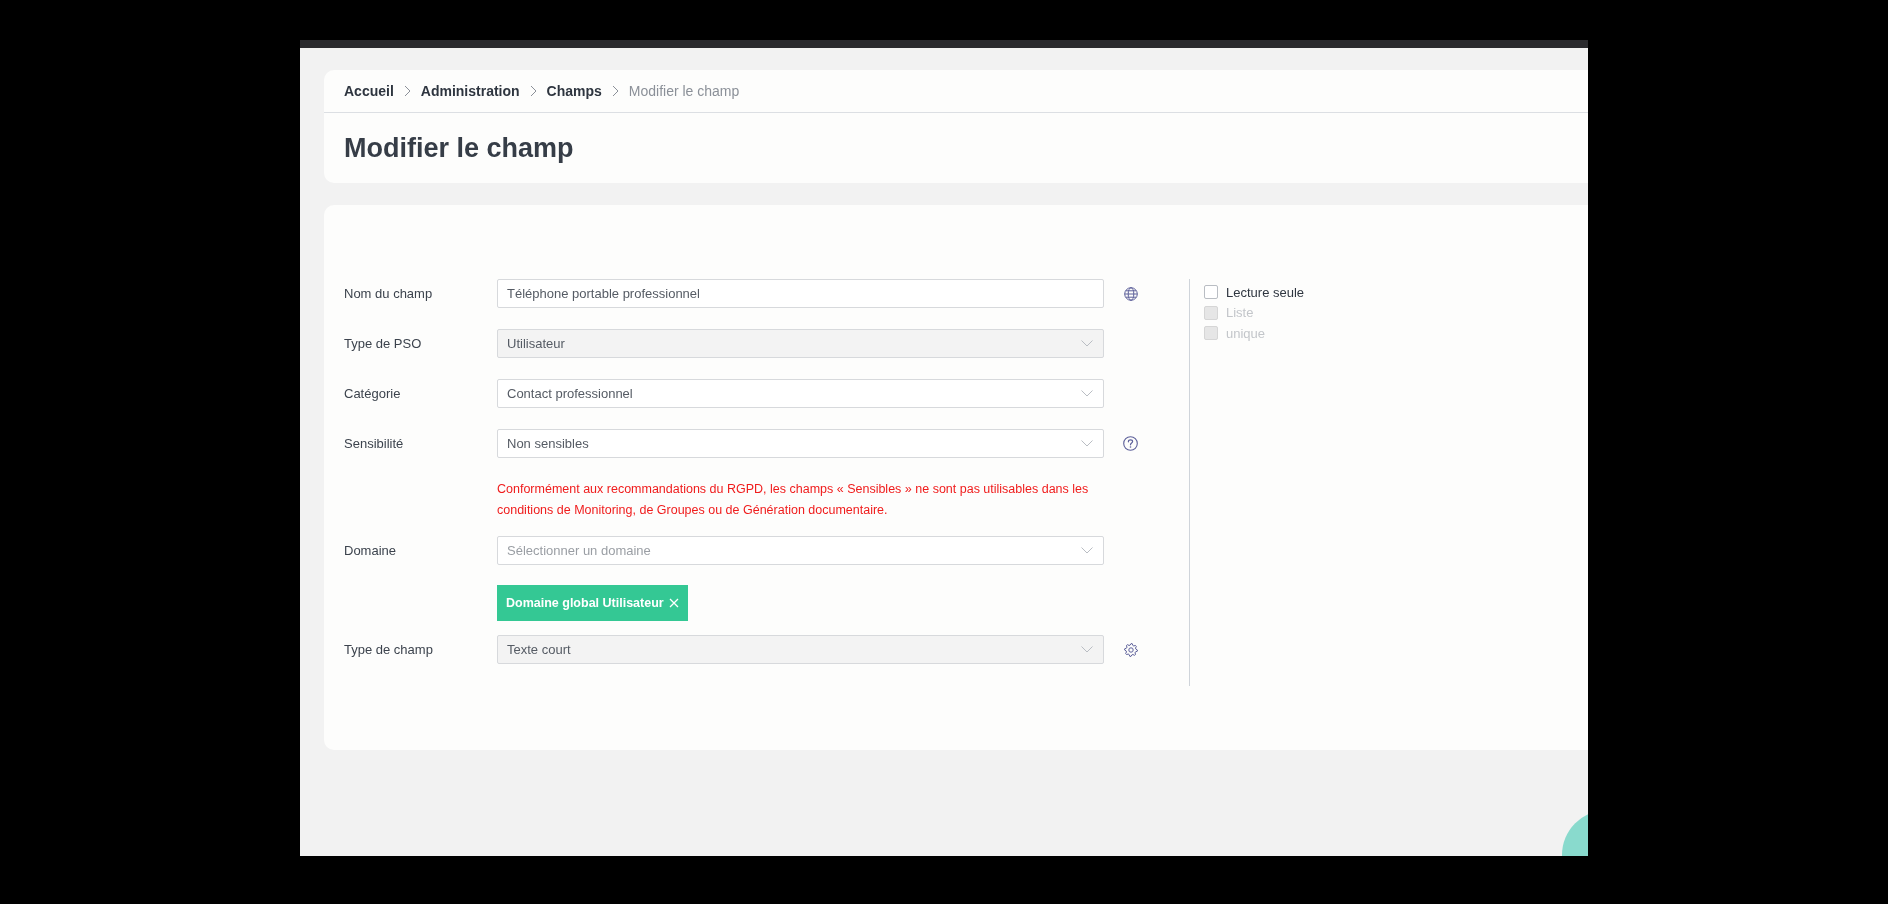 Image resolution: width=1888 pixels, height=904 pixels. I want to click on text-field: Téléphone portable professionnel, so click(800, 293).